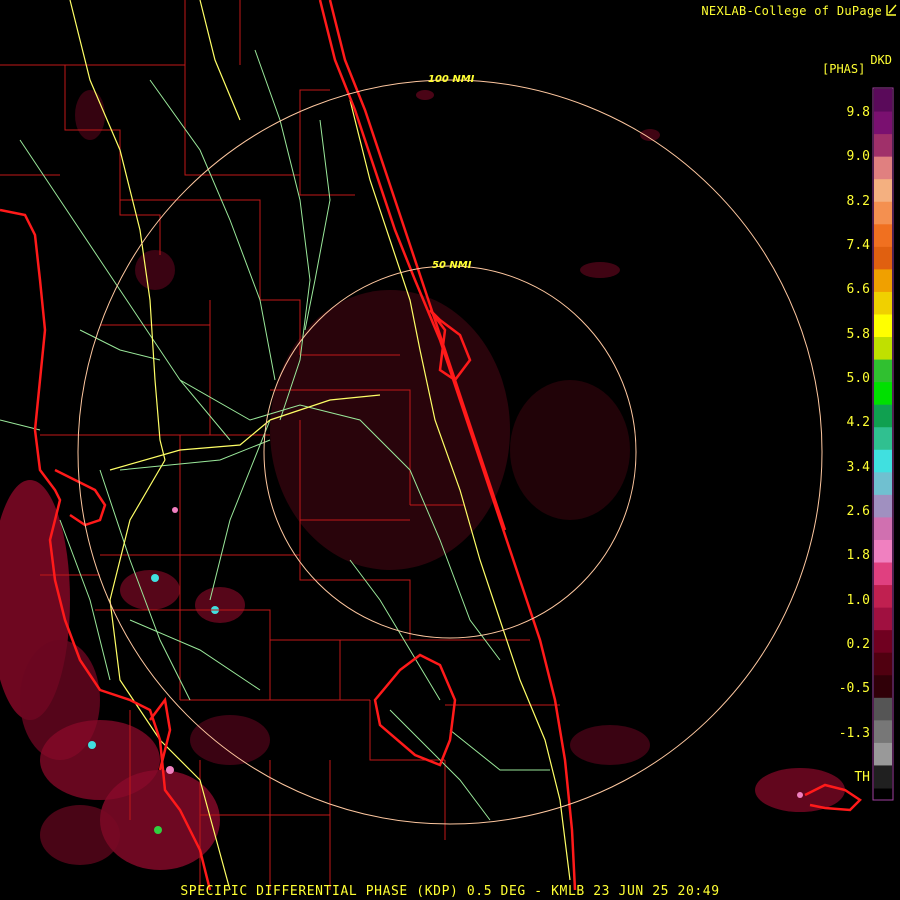 This screenshot has width=900, height=900. I want to click on colorbar, so click(883, 444).